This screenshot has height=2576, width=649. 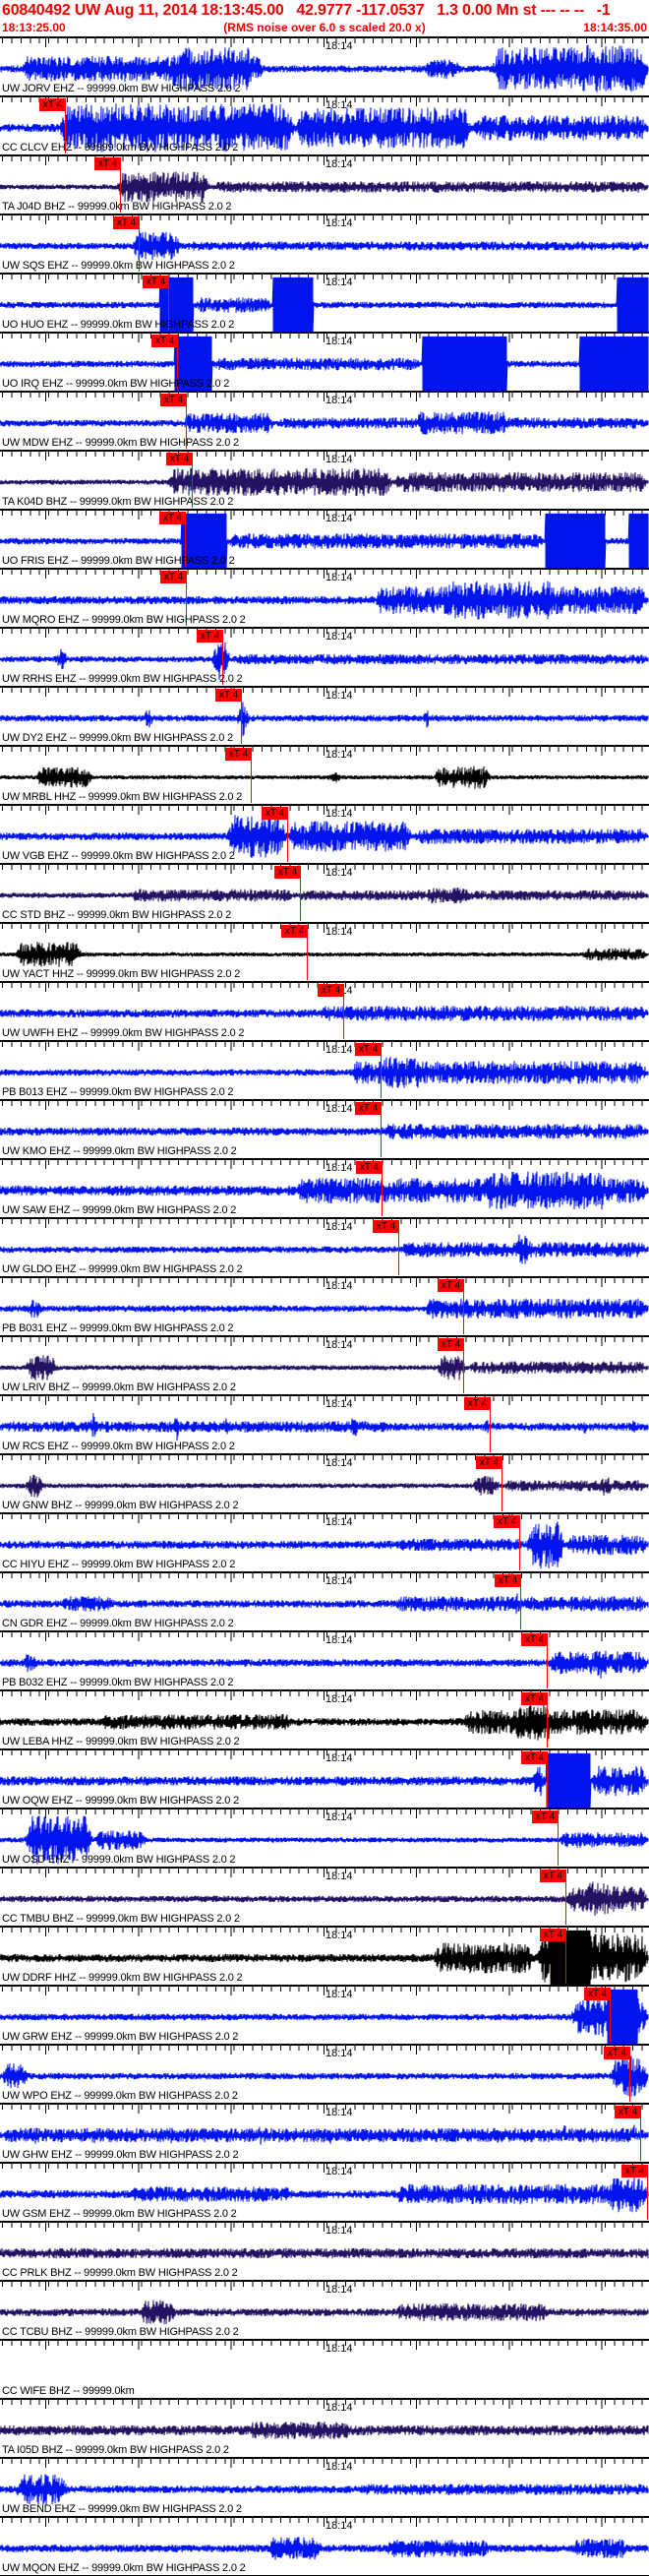 What do you see at coordinates (615, 27) in the screenshot?
I see `window-end-time: 18:14:35.00` at bounding box center [615, 27].